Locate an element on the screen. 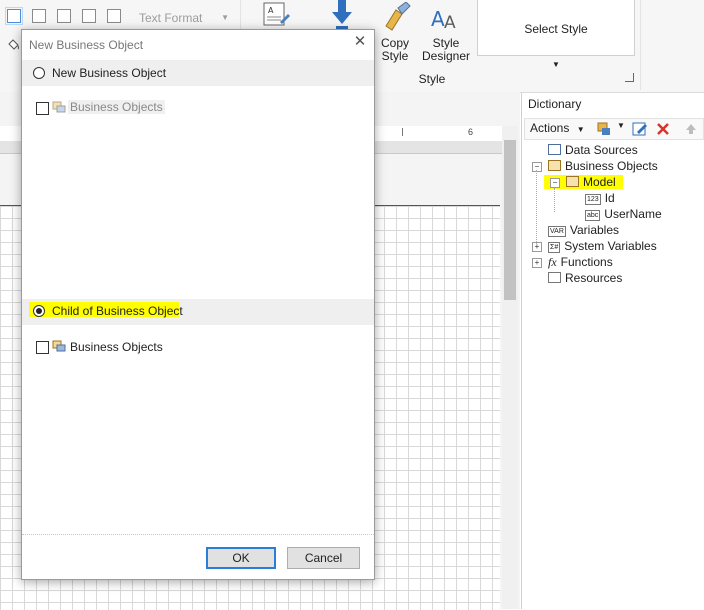 The width and height of the screenshot is (704, 610). tree-item-id: 123 Id is located at coordinates (600, 198).